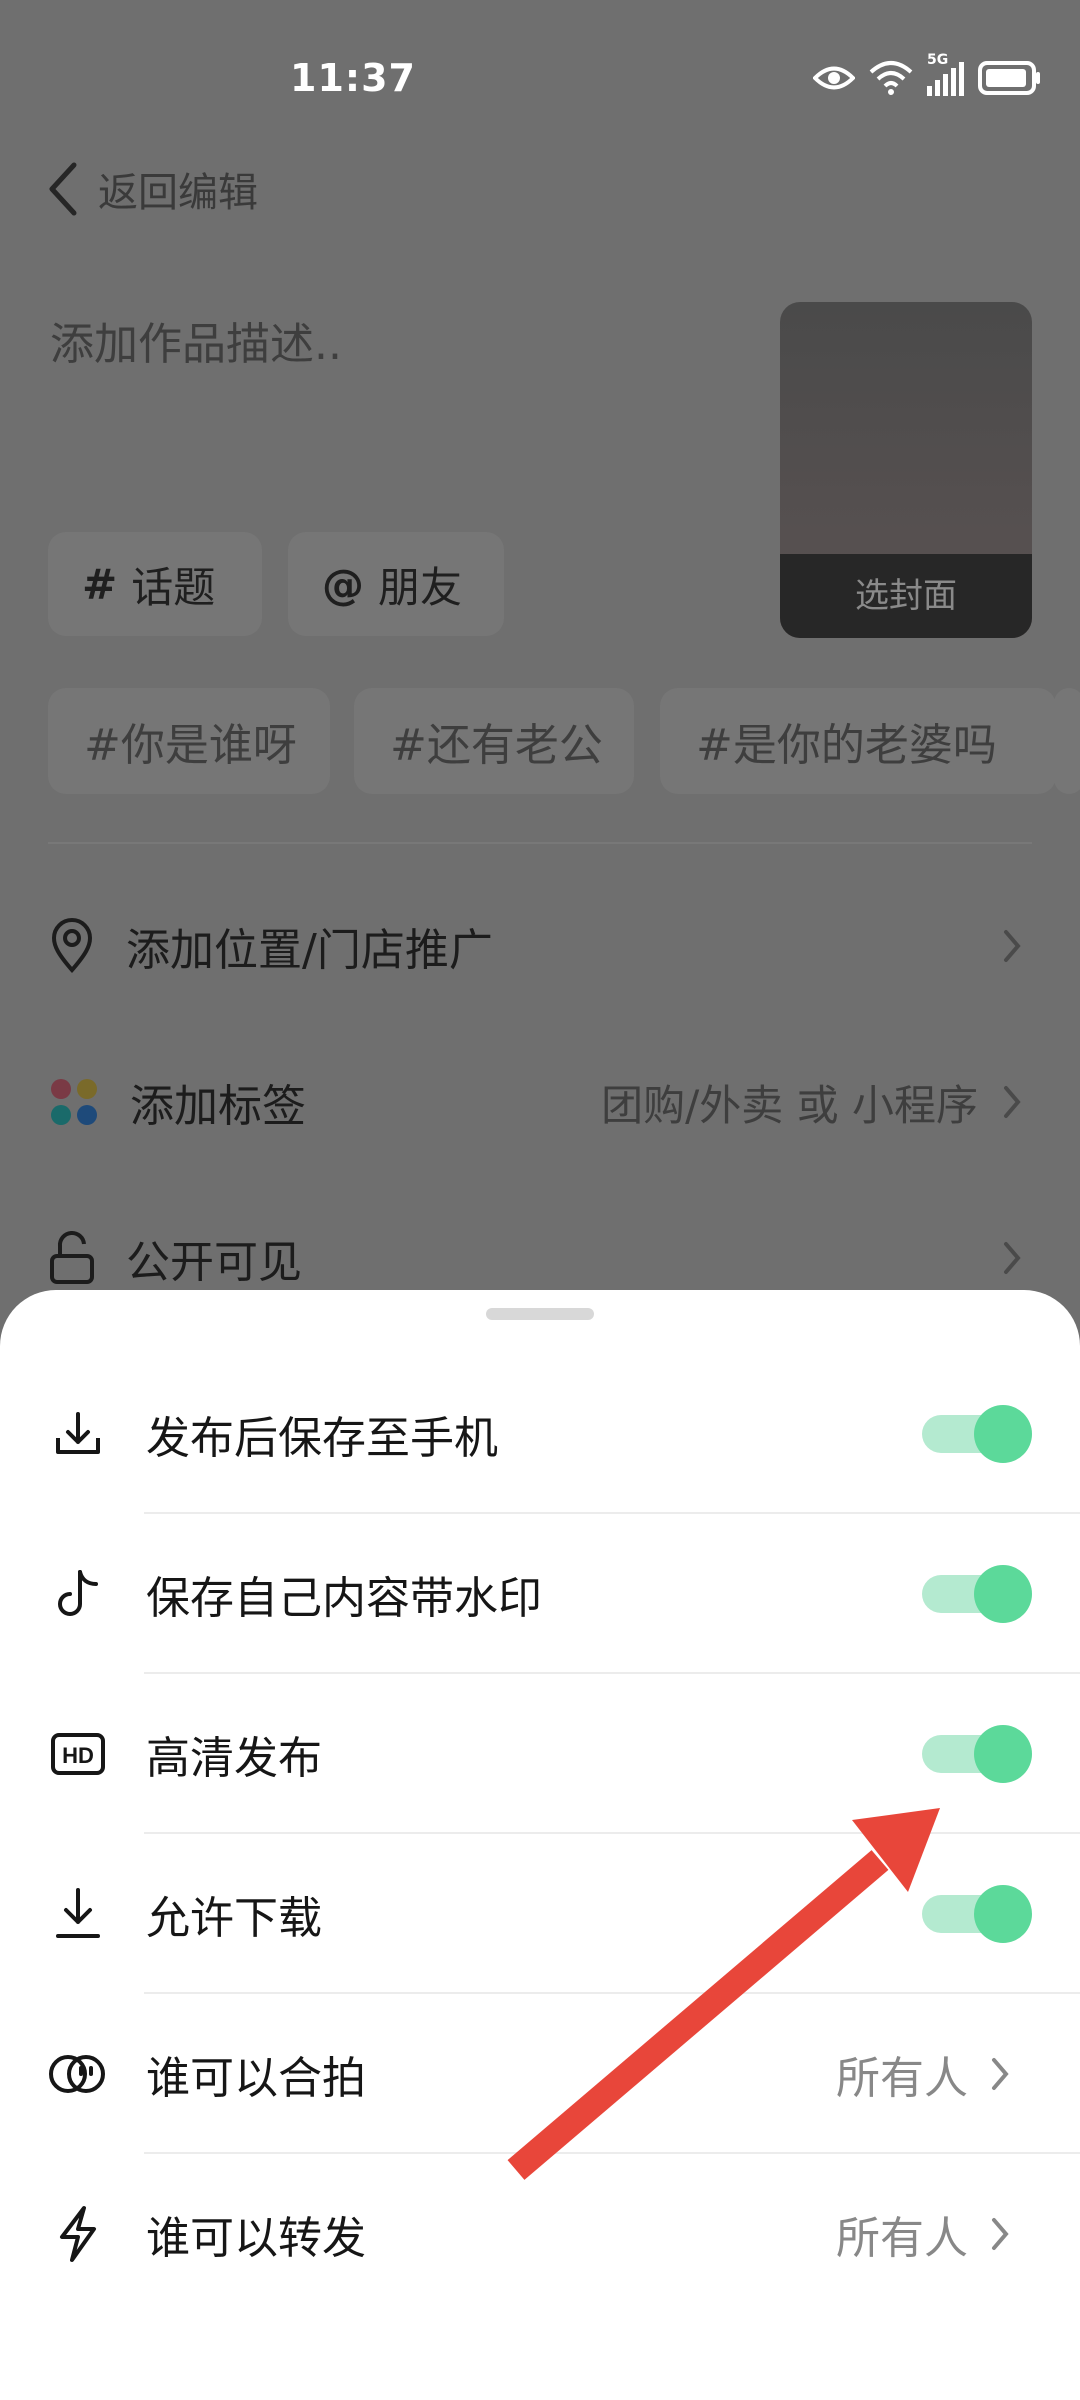 This screenshot has height=2400, width=1080. I want to click on network-type: 5G, so click(938, 60).